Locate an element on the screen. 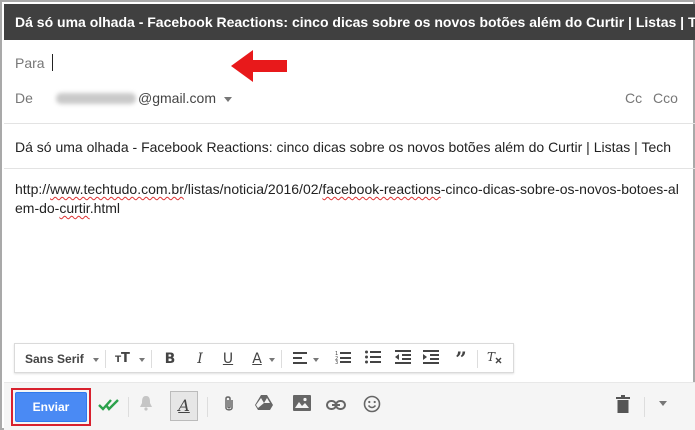 The height and width of the screenshot is (430, 695). remove-formatting-icon: T is located at coordinates (495, 359).